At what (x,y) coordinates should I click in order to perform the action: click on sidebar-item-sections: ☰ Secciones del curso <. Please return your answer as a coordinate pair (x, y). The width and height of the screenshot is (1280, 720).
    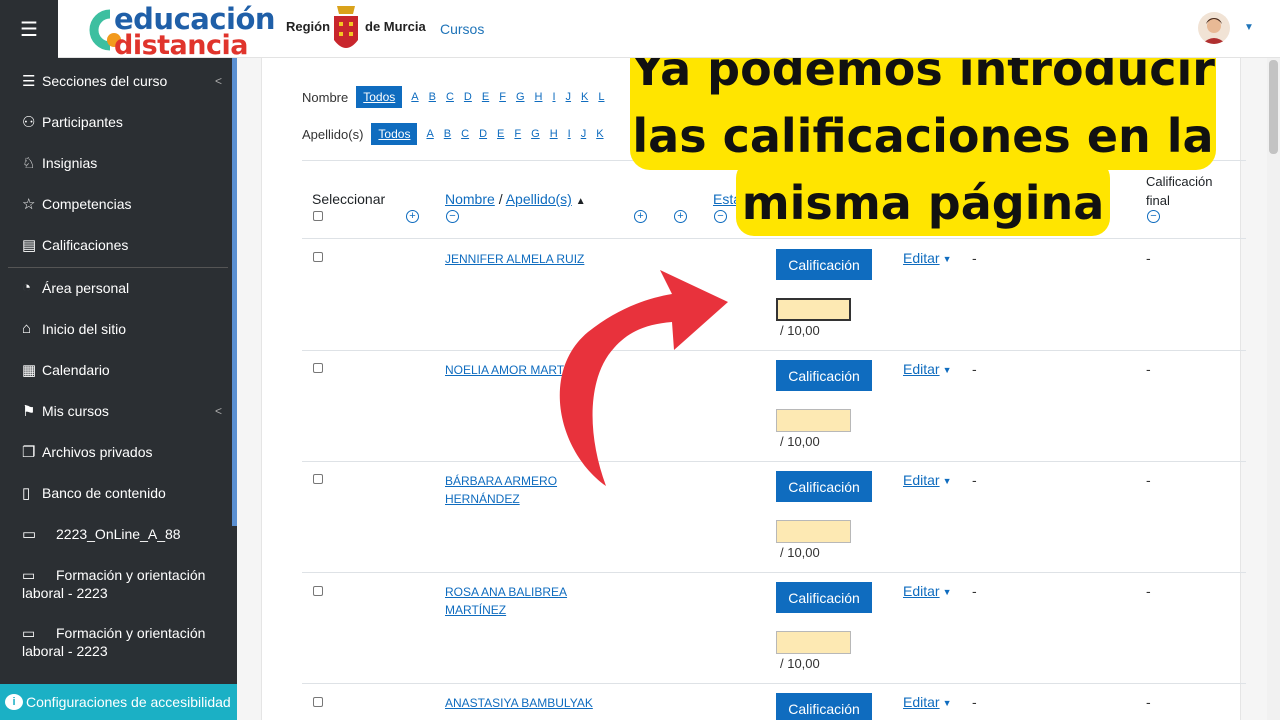
    Looking at the image, I should click on (122, 81).